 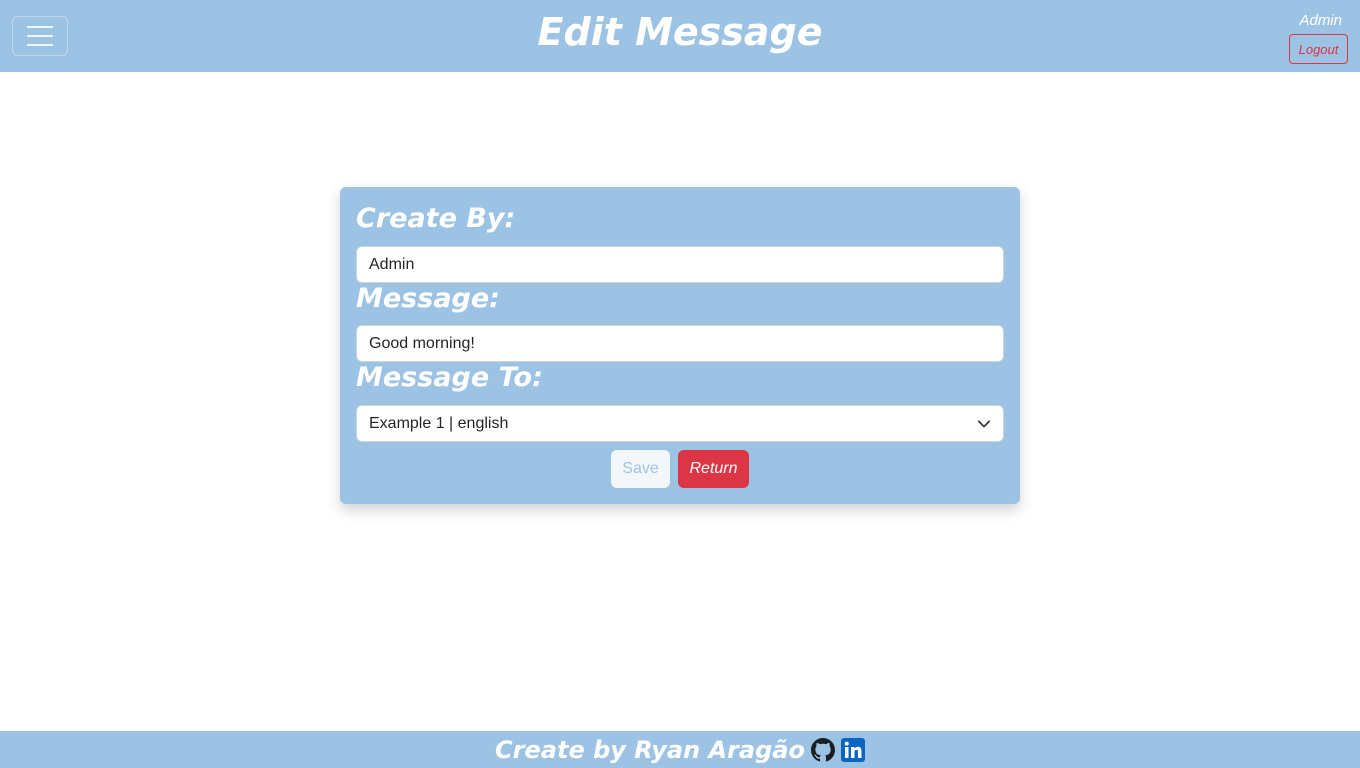 I want to click on github-icon, so click(x=822, y=749).